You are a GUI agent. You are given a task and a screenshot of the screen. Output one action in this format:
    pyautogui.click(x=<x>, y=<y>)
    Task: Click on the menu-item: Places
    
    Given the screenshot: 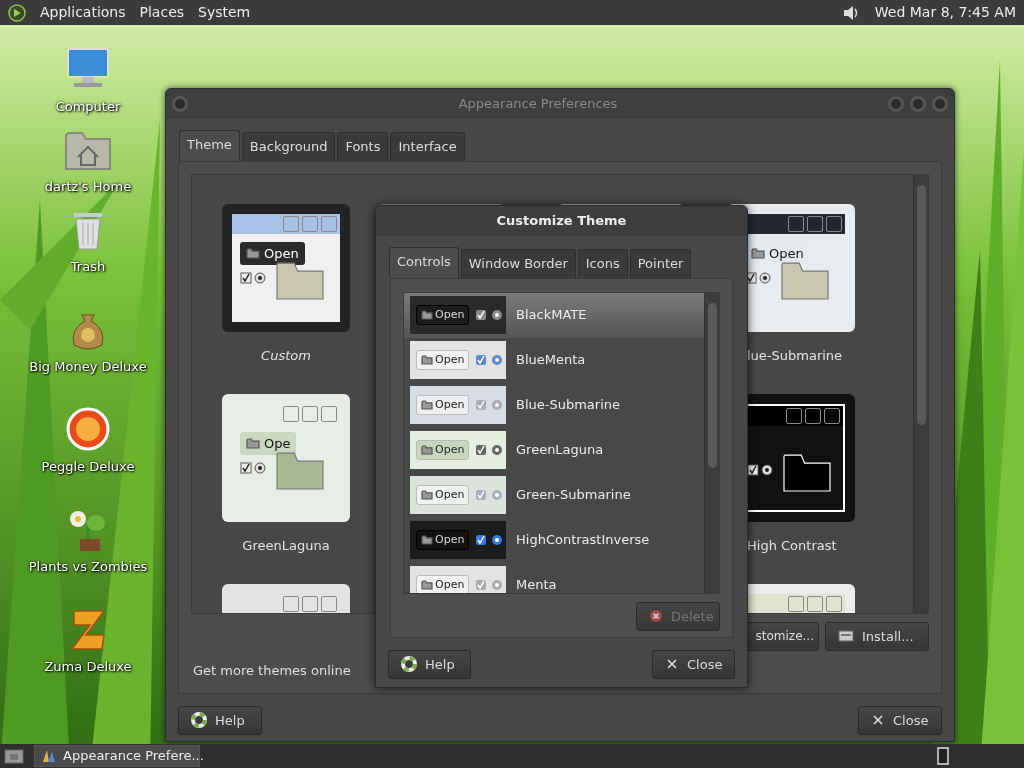 What is the action you would take?
    pyautogui.click(x=162, y=12)
    